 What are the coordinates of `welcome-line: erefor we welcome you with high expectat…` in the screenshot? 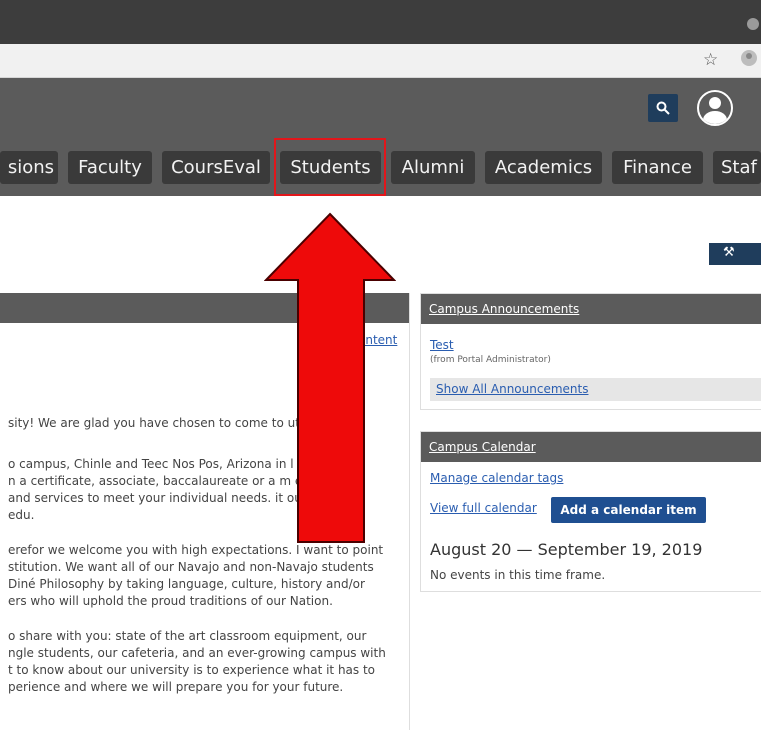 It's located at (196, 550).